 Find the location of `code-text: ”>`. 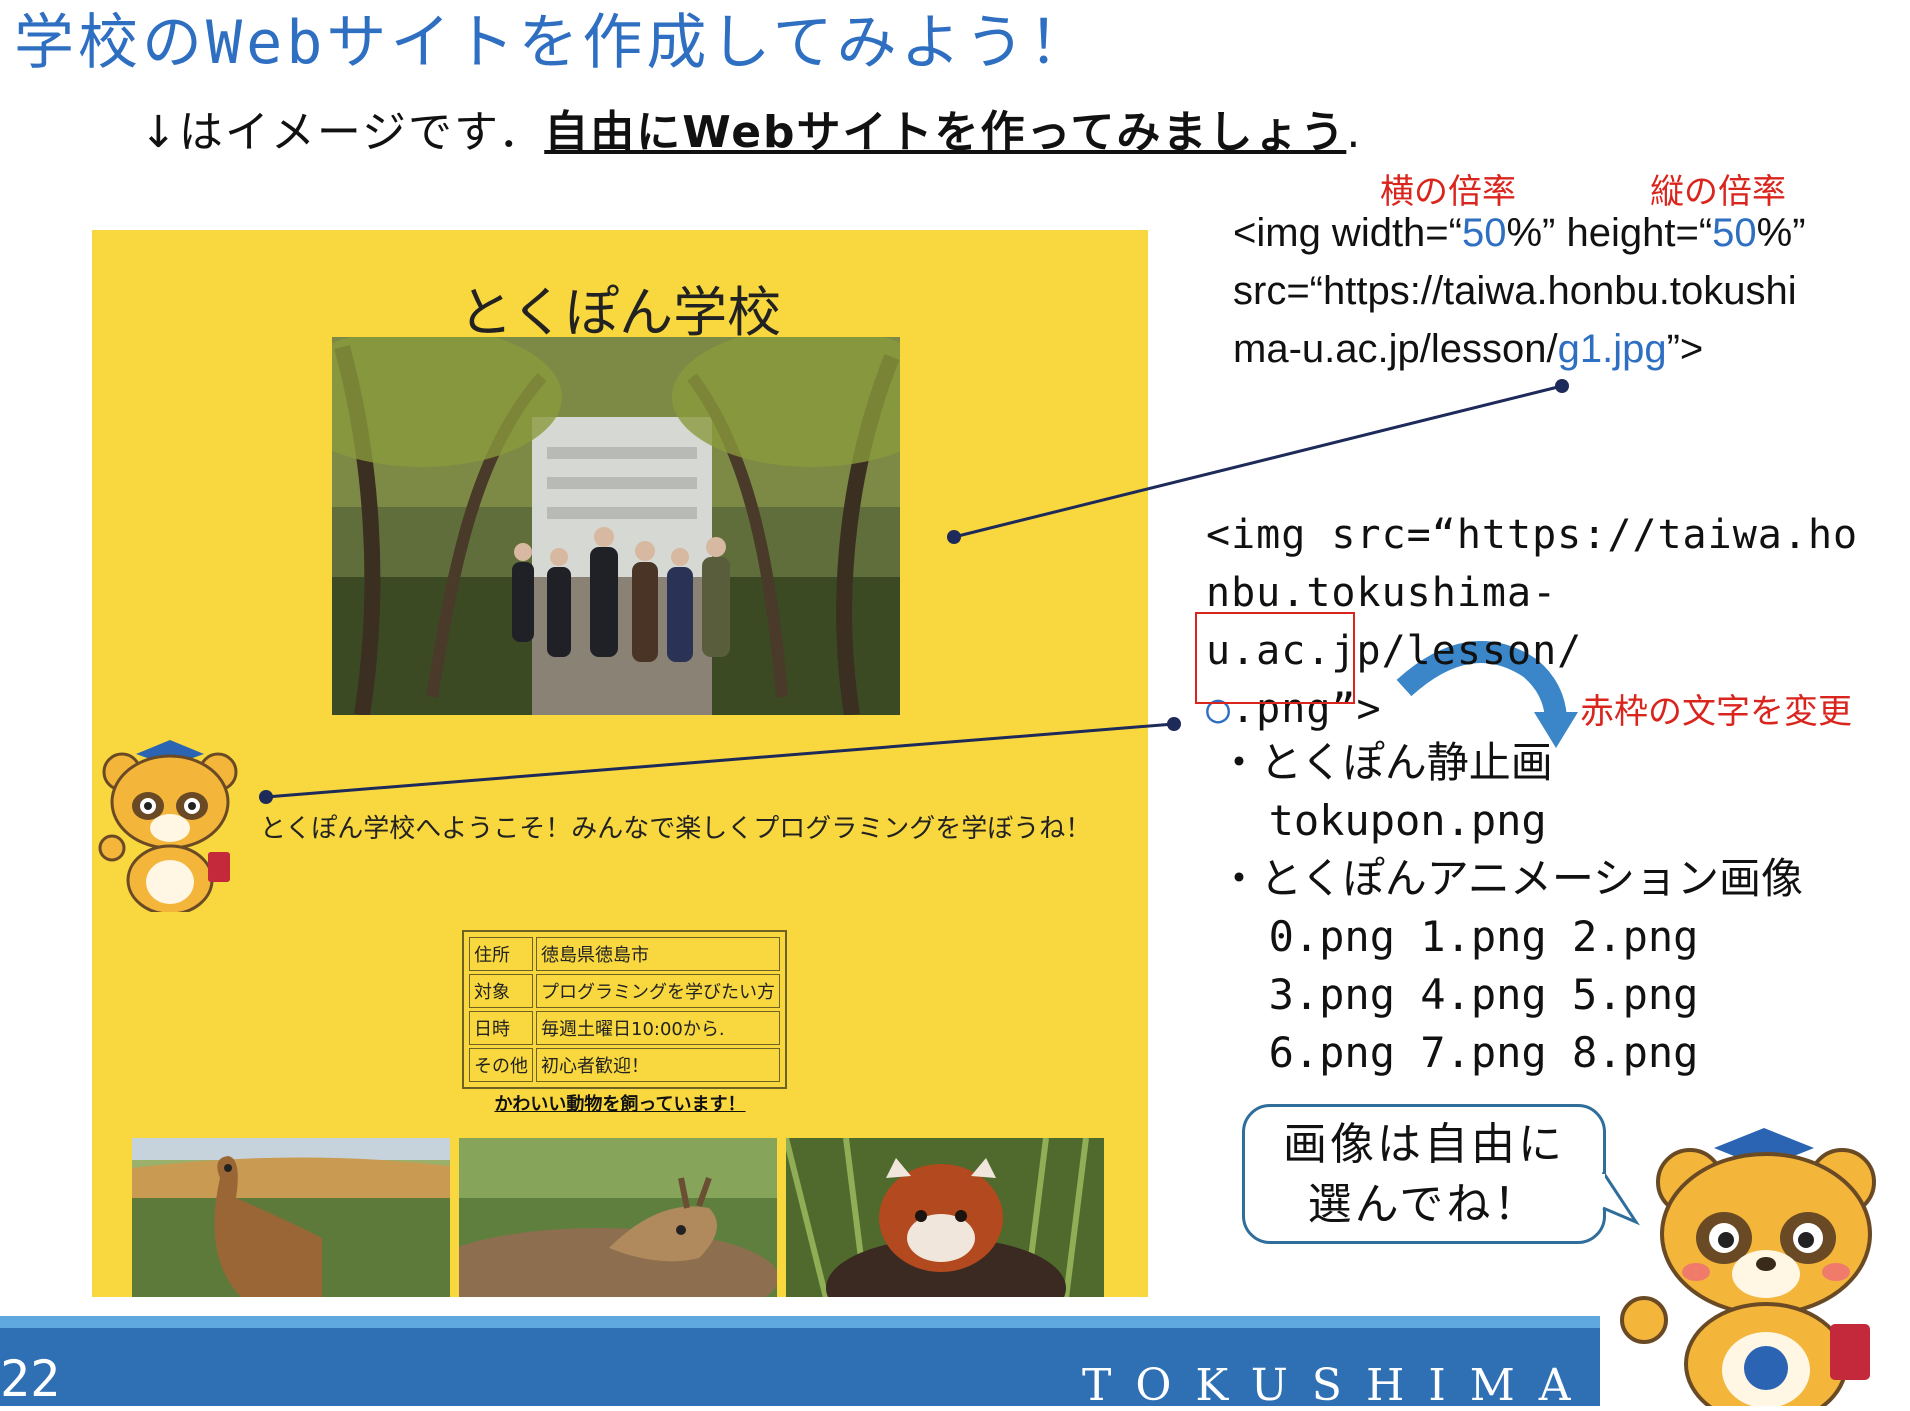

code-text: ”> is located at coordinates (1685, 349).